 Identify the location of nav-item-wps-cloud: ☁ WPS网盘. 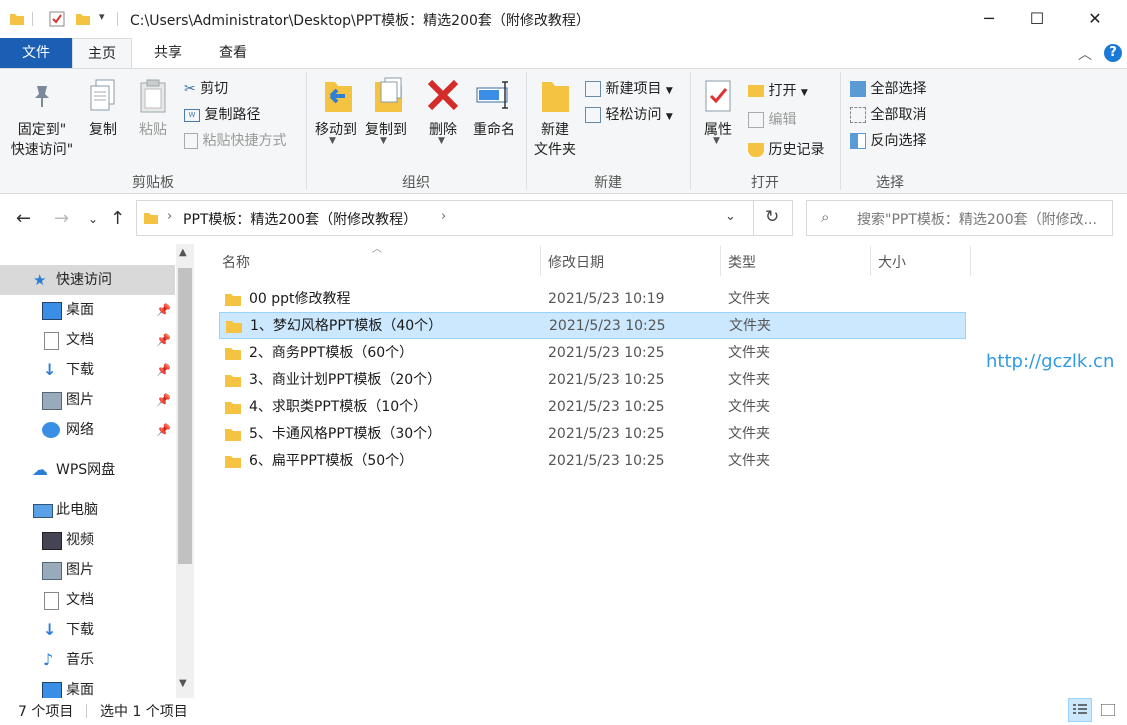
(87, 470).